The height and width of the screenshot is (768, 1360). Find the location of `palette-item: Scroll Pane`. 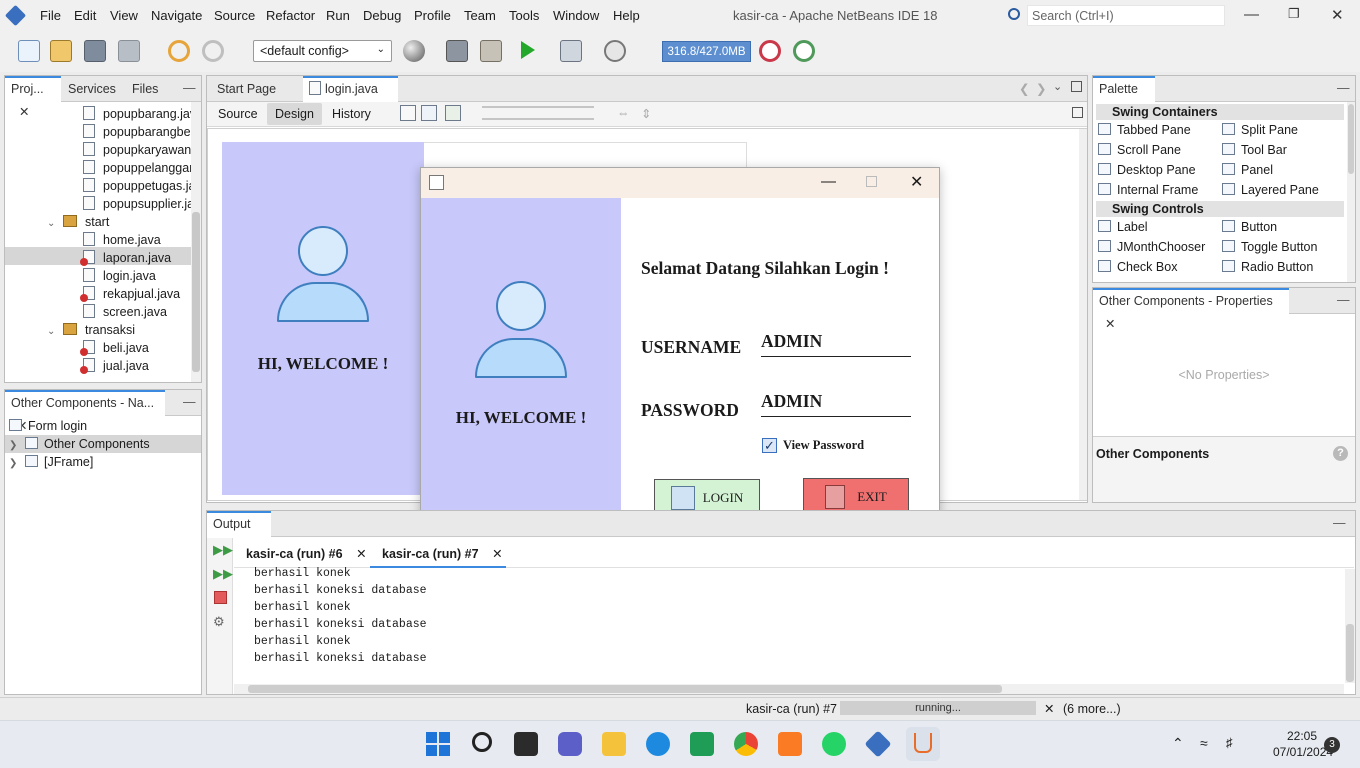

palette-item: Scroll Pane is located at coordinates (1139, 150).